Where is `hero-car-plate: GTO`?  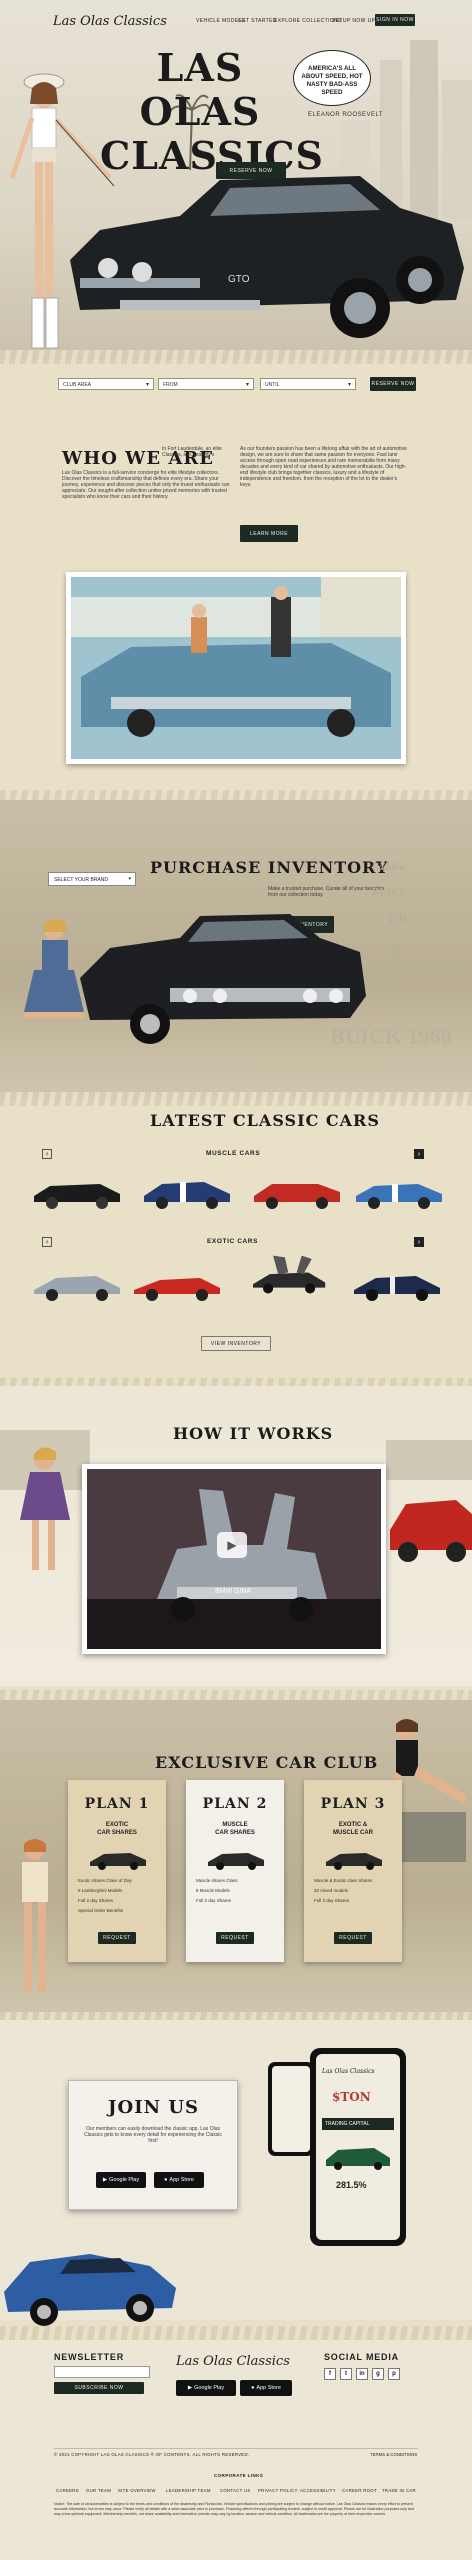 hero-car-plate: GTO is located at coordinates (239, 279).